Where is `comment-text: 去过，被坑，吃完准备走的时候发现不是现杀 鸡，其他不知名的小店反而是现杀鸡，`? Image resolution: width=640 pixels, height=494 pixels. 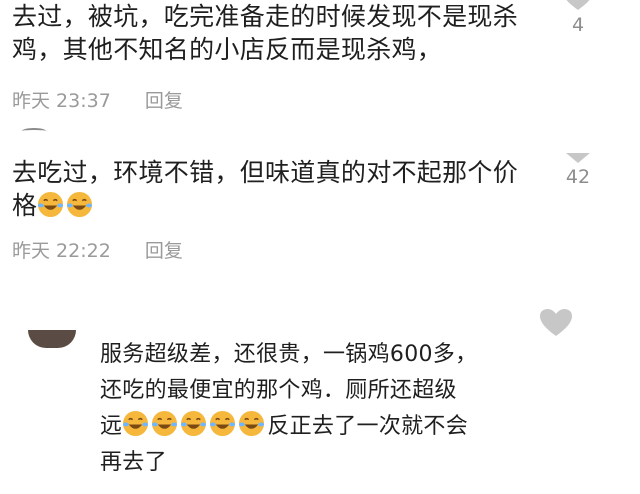
comment-text: 去过，被坑，吃完准备走的时候发现不是现杀 鸡，其他不知名的小店反而是现杀鸡， is located at coordinates (265, 33).